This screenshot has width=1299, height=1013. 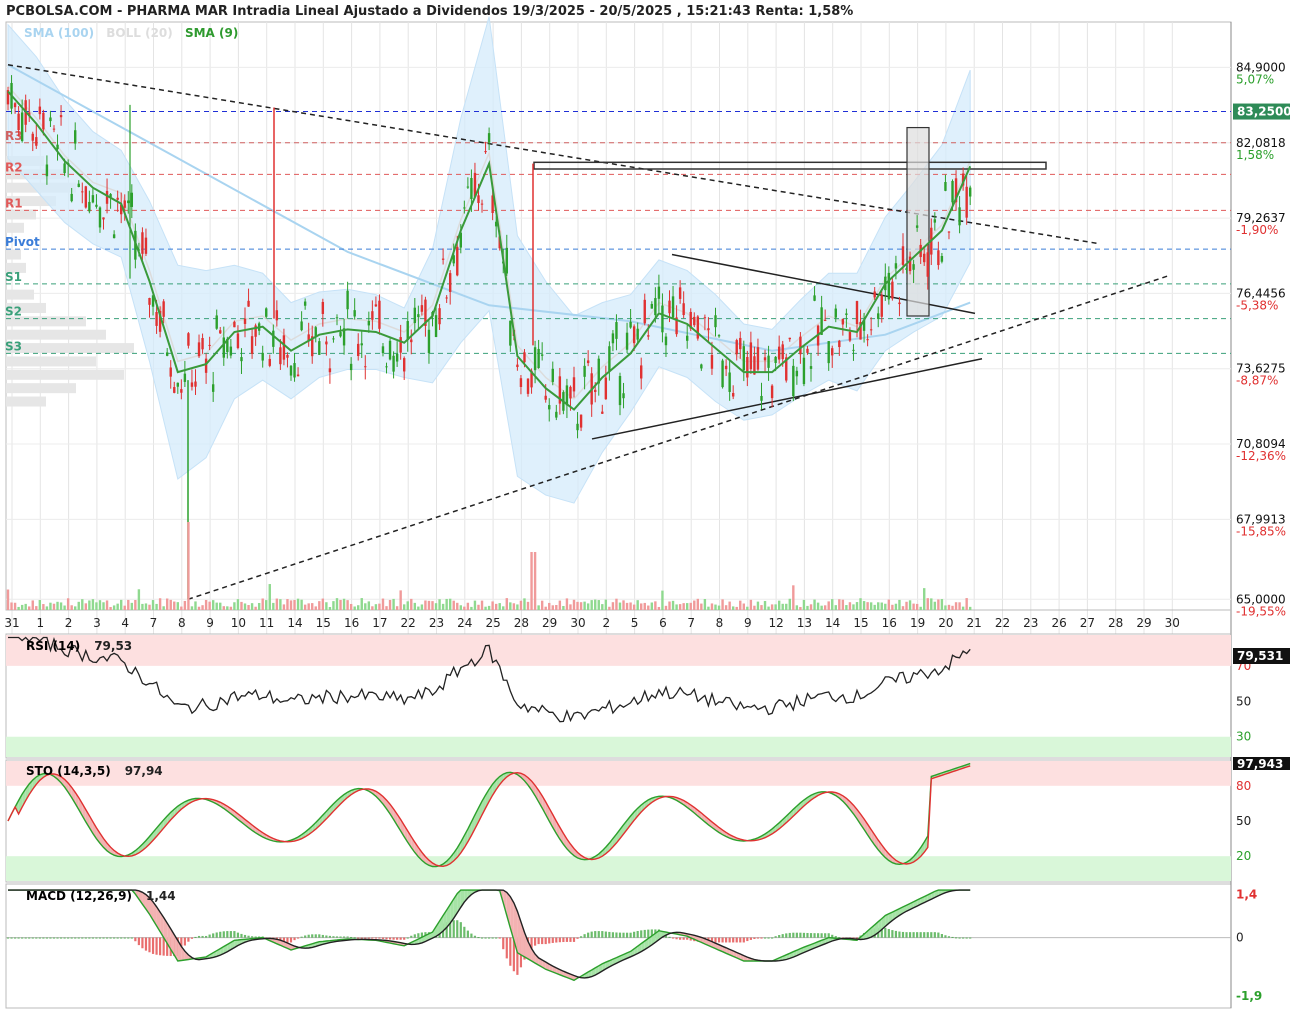 What do you see at coordinates (14, 203) in the screenshot?
I see `level-label-r1: R1` at bounding box center [14, 203].